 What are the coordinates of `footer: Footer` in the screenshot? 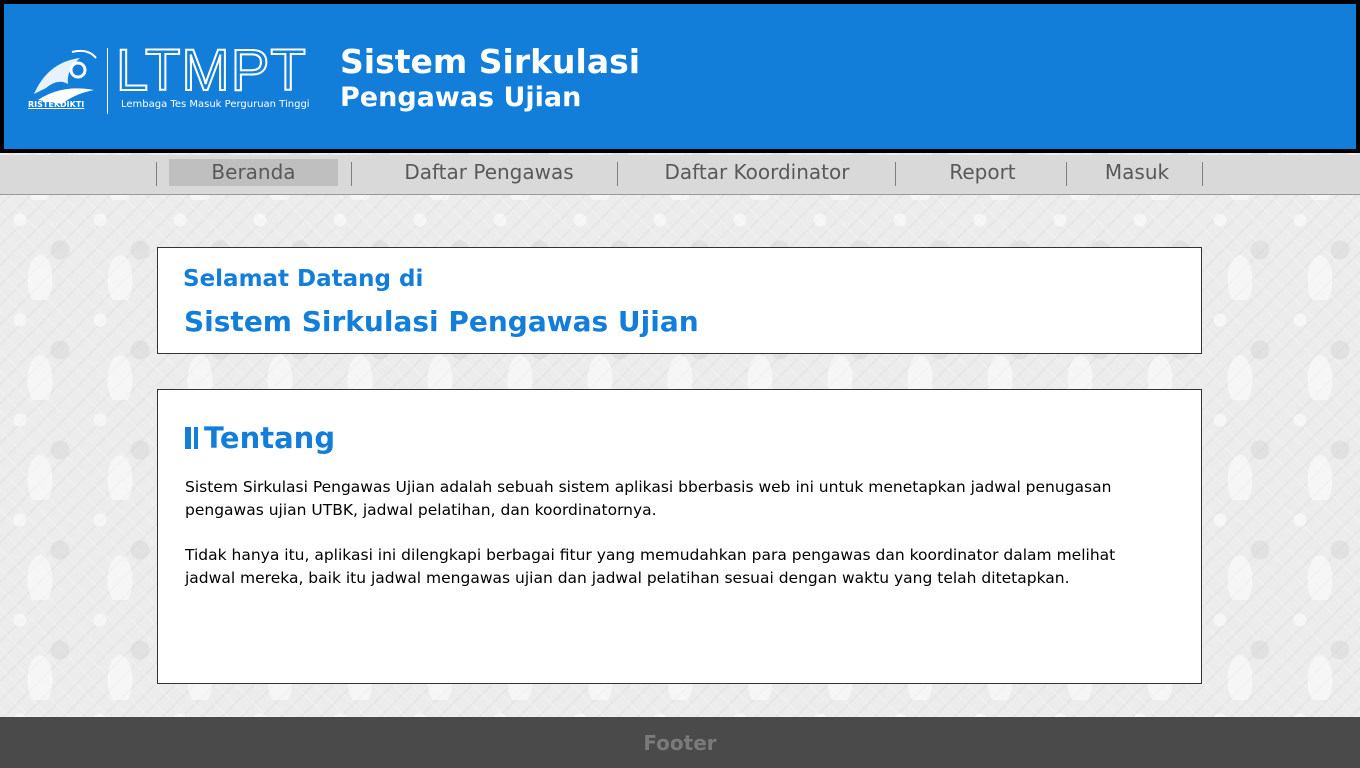 It's located at (680, 742).